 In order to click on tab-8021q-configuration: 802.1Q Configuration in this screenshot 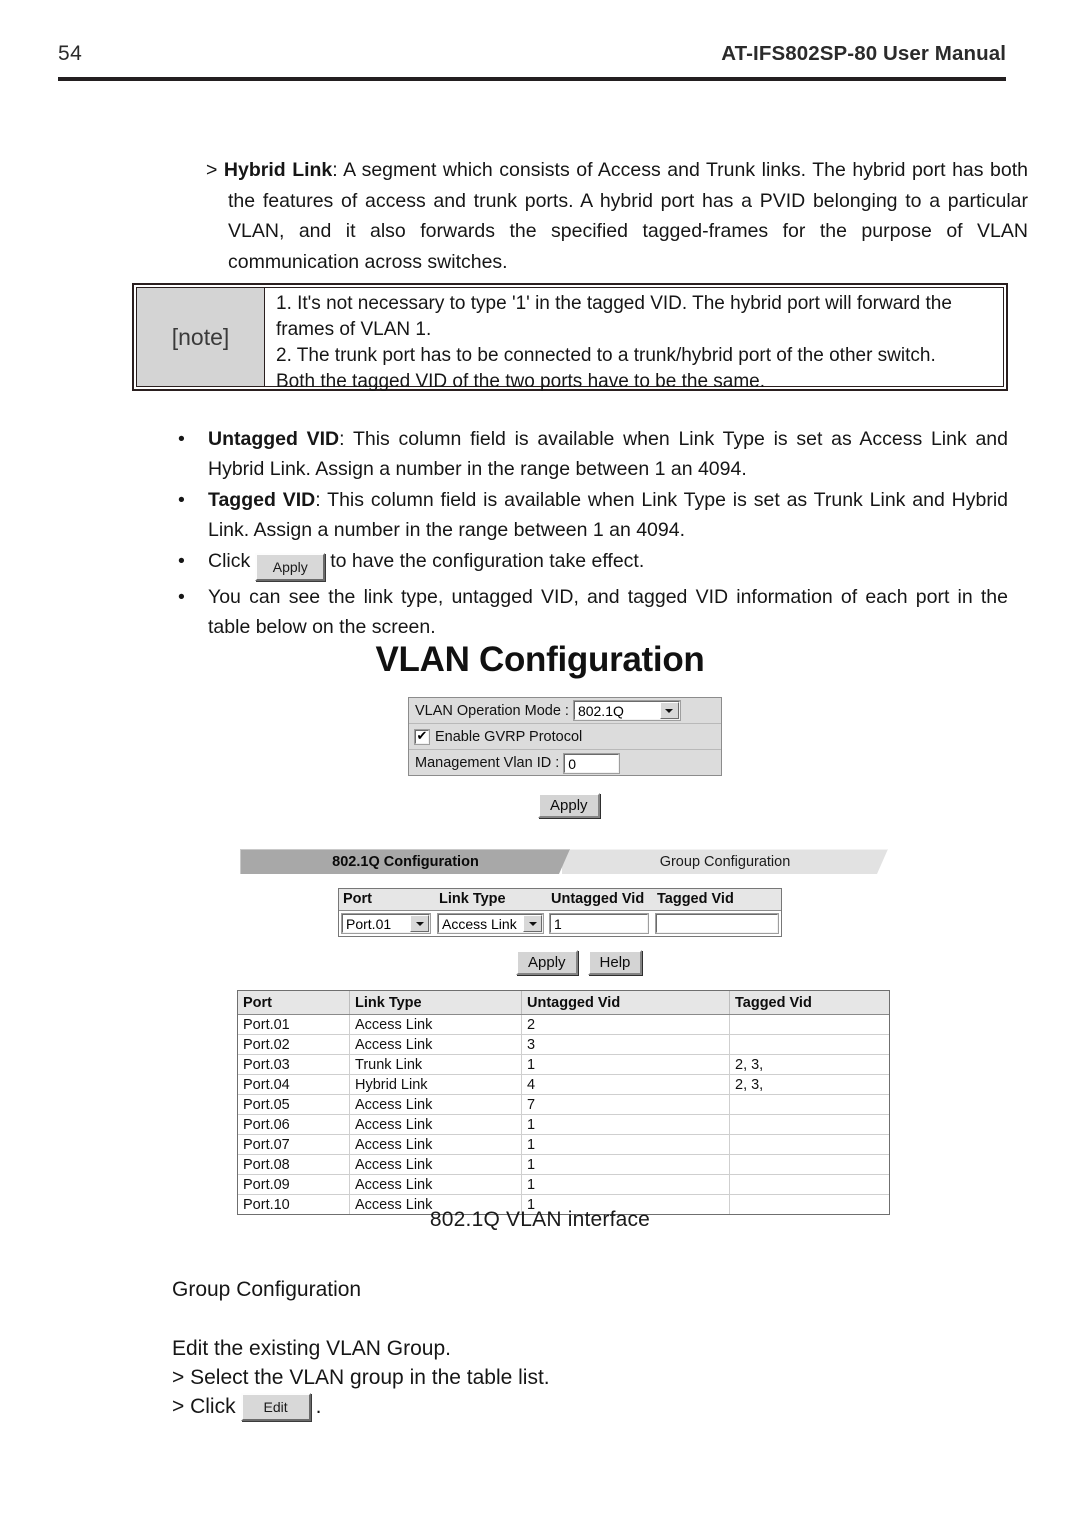, I will do `click(405, 861)`.